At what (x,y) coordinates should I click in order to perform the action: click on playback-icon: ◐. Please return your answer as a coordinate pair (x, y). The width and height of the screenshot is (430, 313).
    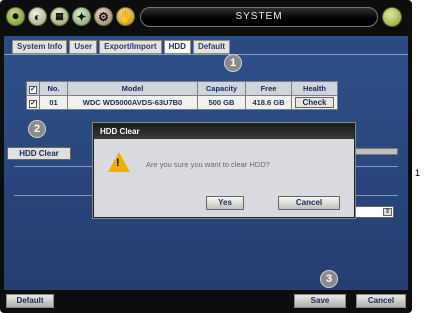
    Looking at the image, I should click on (37, 16).